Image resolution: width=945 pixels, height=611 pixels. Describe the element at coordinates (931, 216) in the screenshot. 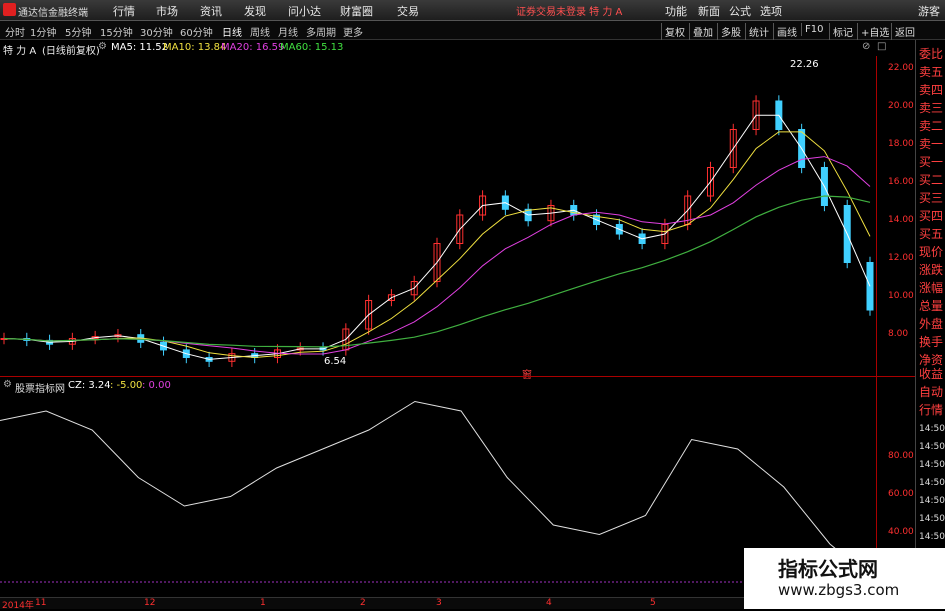

I see `rp-label: 买四` at that location.